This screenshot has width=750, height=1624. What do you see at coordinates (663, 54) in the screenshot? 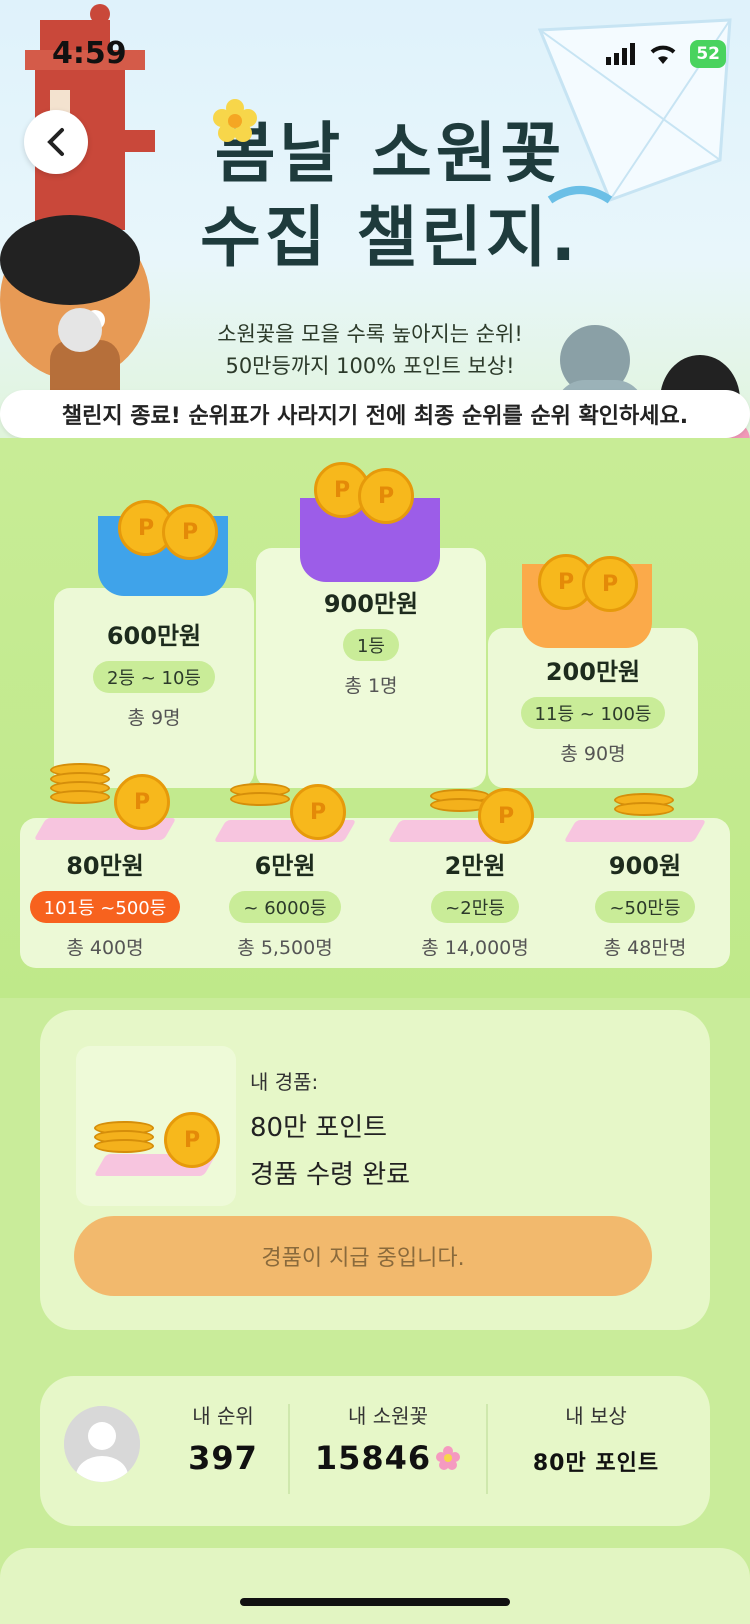
I see `wifi-icon` at bounding box center [663, 54].